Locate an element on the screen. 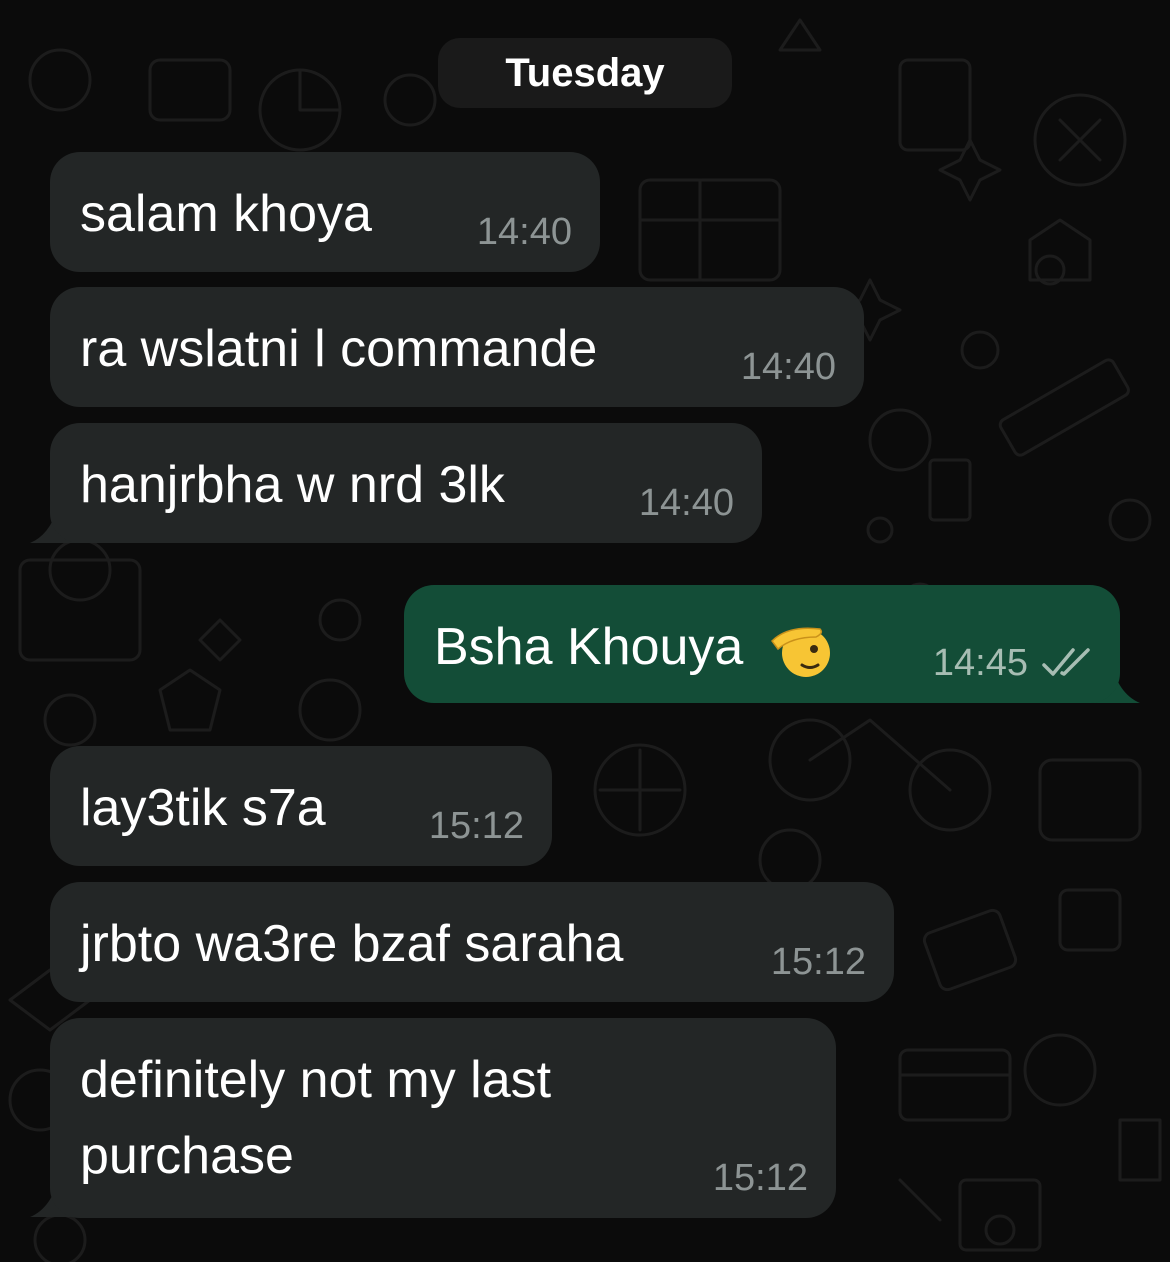 This screenshot has height=1262, width=1170. message-text: Bsha Khouya is located at coordinates (634, 647).